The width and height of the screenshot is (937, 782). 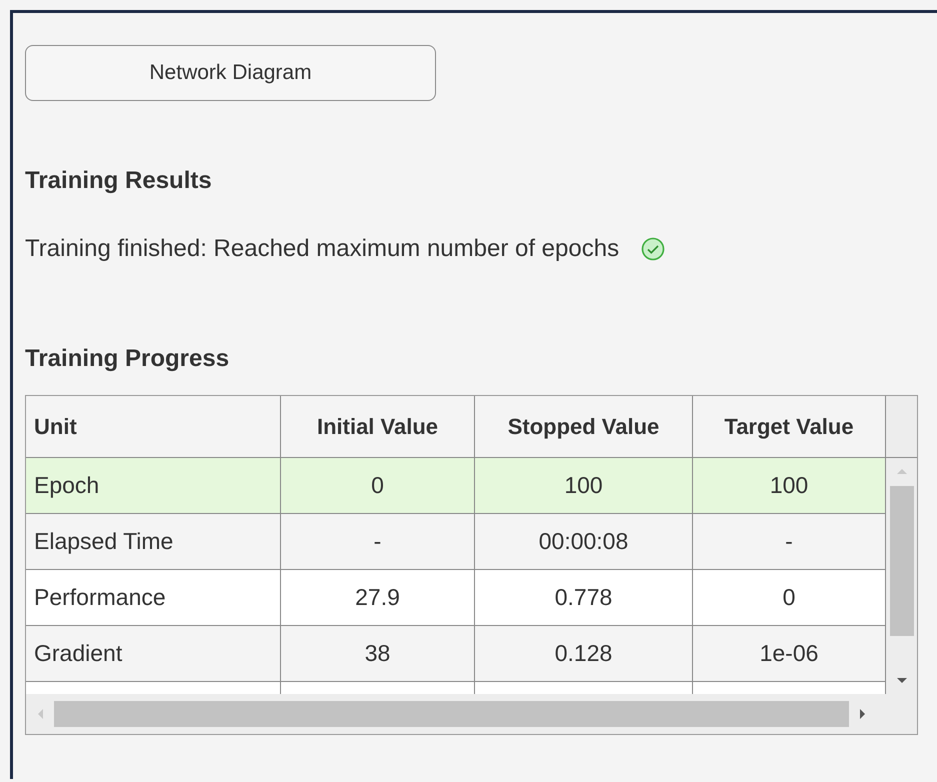 I want to click on table-row: Gradient 38 0.128 1e-06, so click(x=456, y=654).